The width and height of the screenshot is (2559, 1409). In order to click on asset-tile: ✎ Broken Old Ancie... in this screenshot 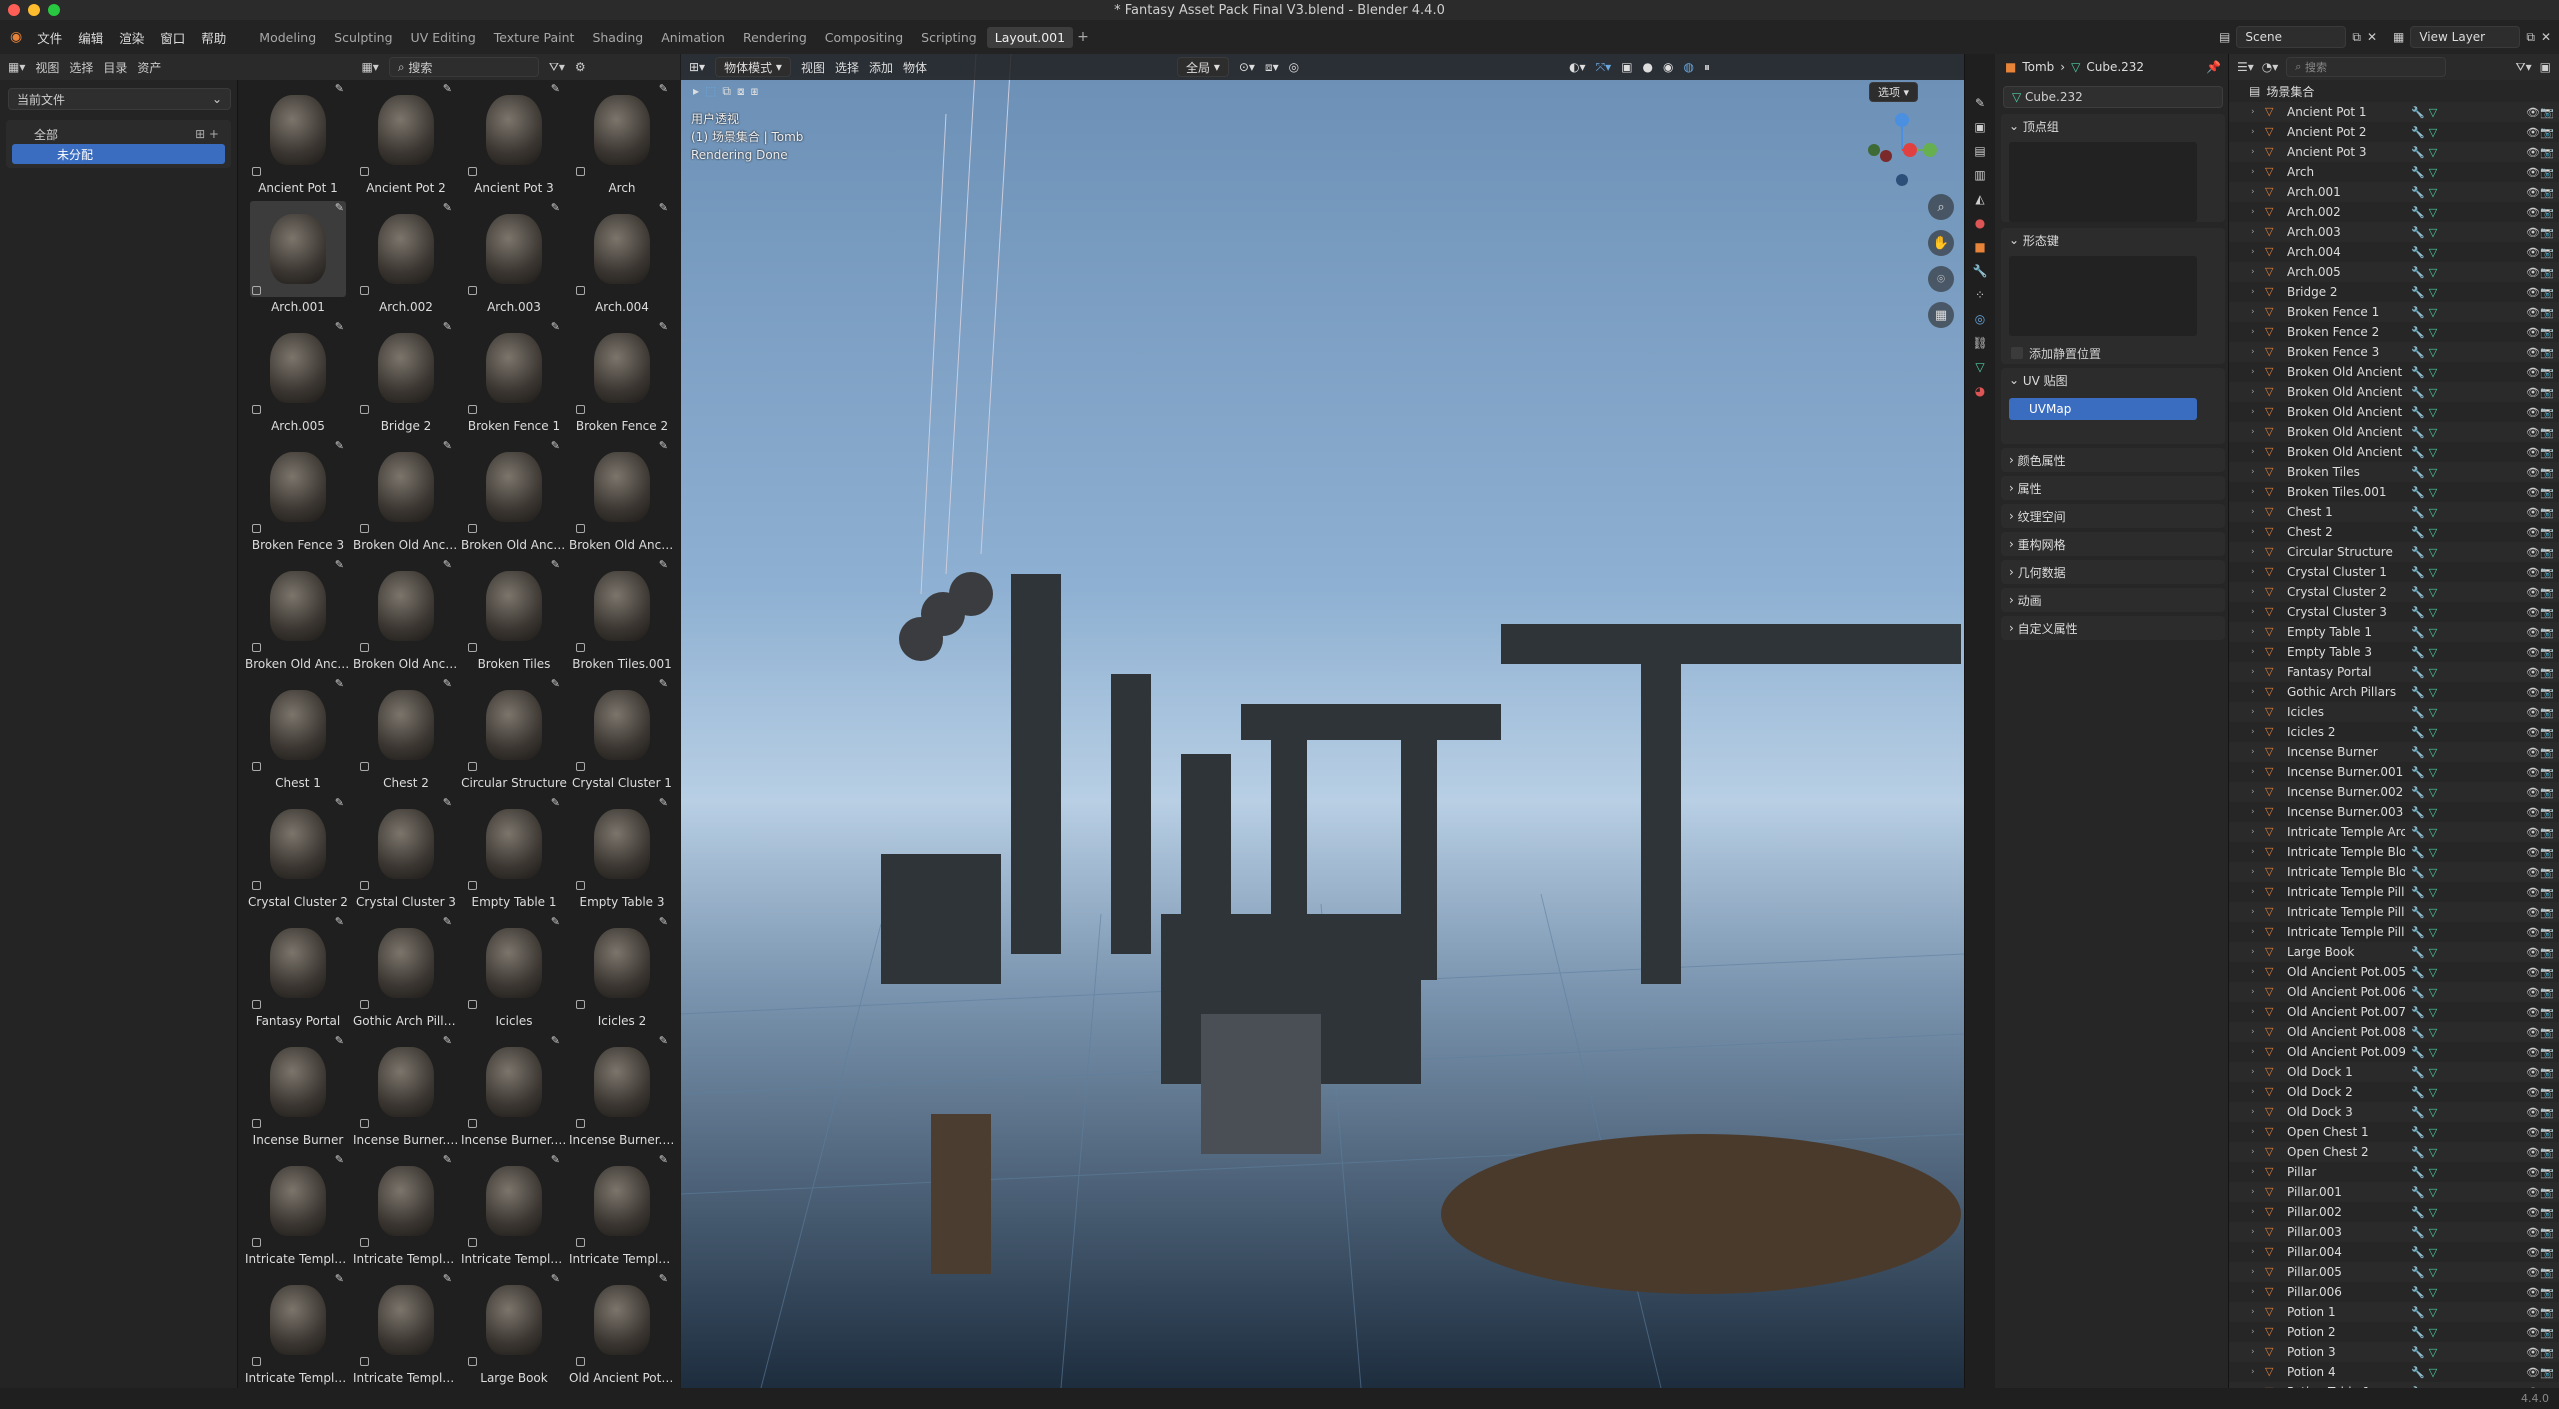, I will do `click(514, 496)`.